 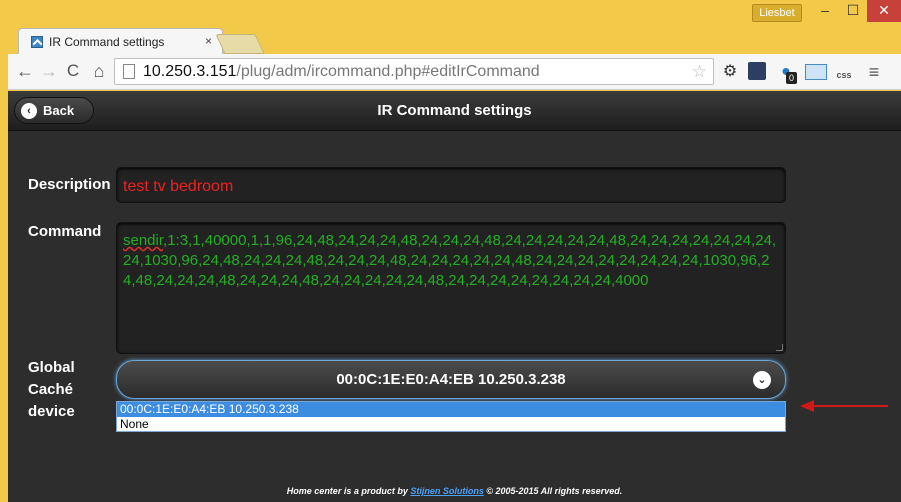 I want to click on gear-icon: ⚙, so click(x=730, y=72).